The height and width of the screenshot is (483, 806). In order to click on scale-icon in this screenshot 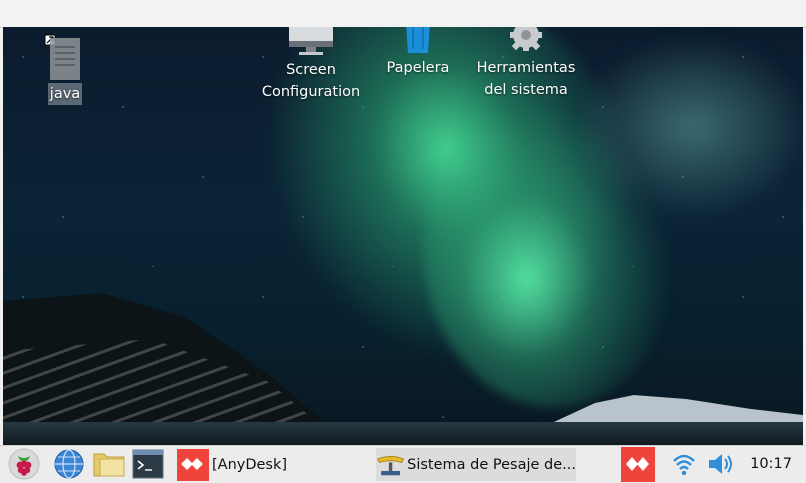, I will do `click(391, 465)`.